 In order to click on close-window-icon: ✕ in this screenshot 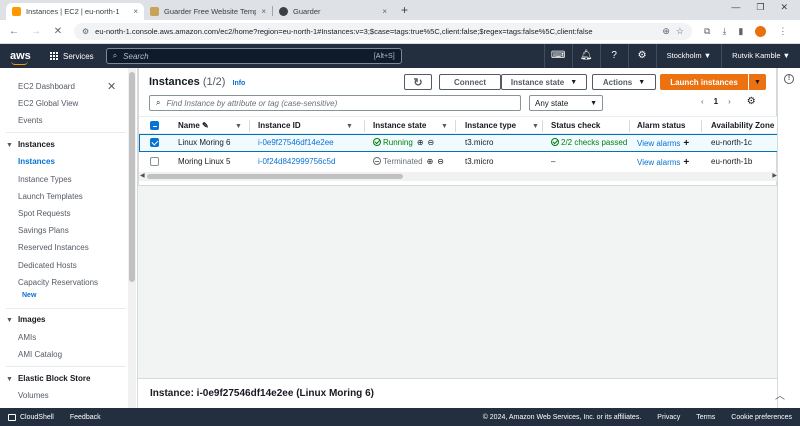, I will do `click(784, 7)`.